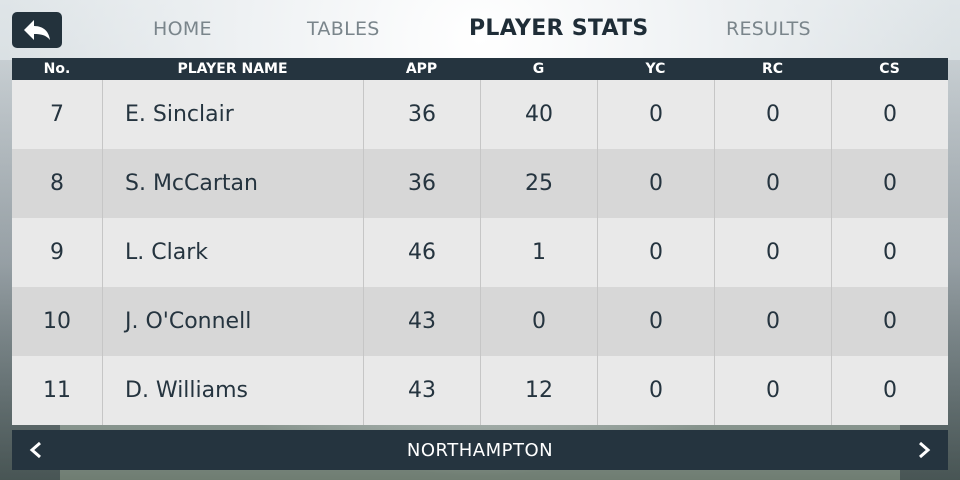 The image size is (960, 480). I want to click on chevron-right-icon, so click(925, 450).